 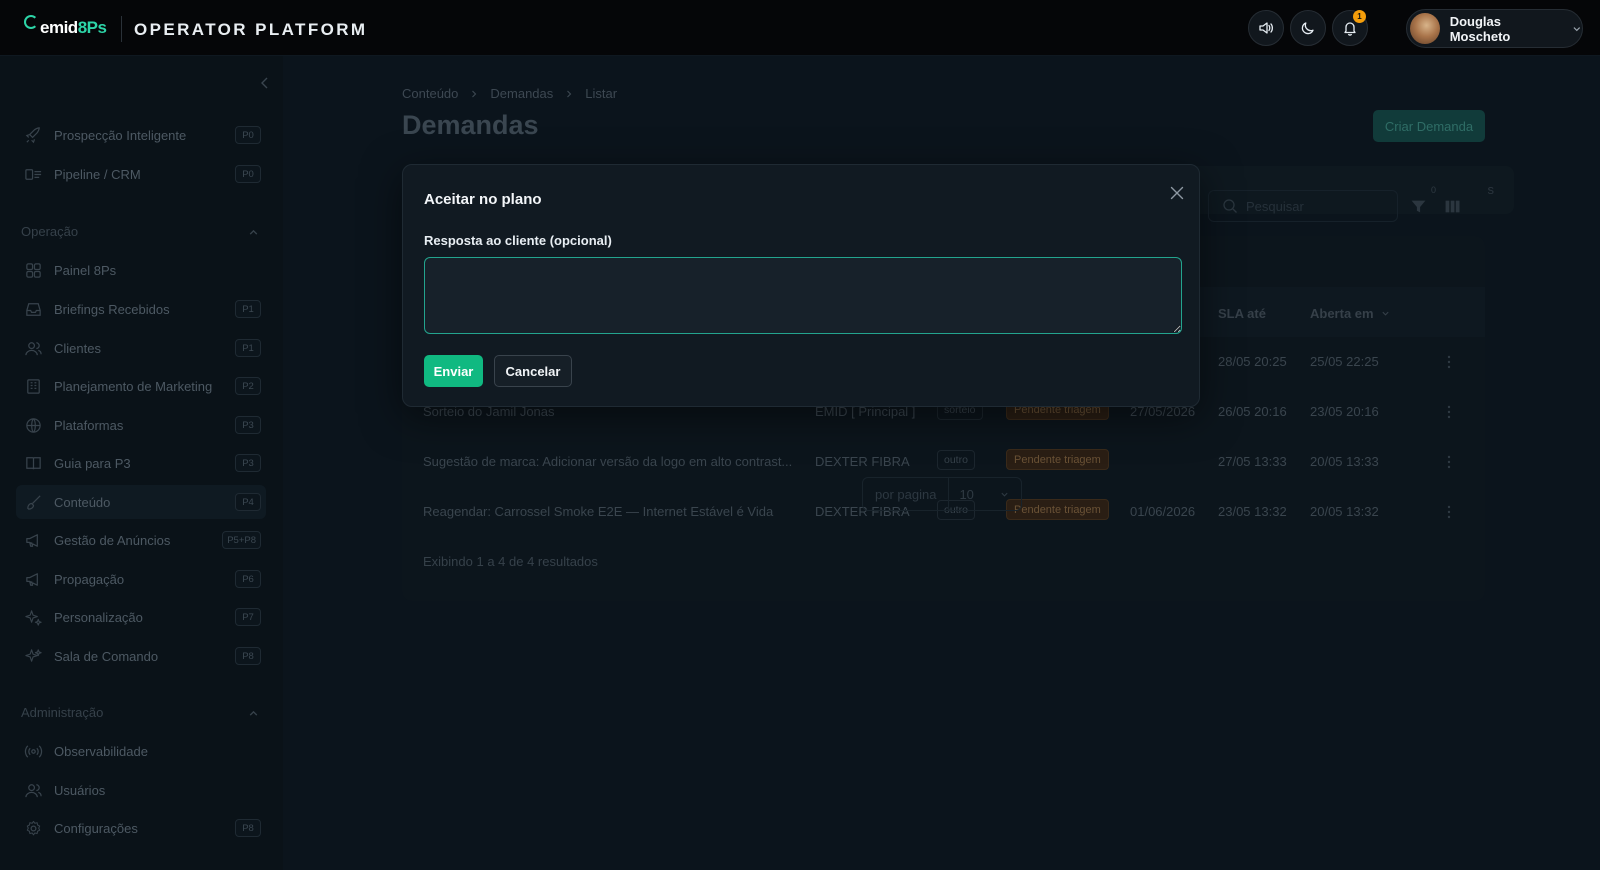 What do you see at coordinates (248, 502) in the screenshot?
I see `sidebar-item-badge: P4` at bounding box center [248, 502].